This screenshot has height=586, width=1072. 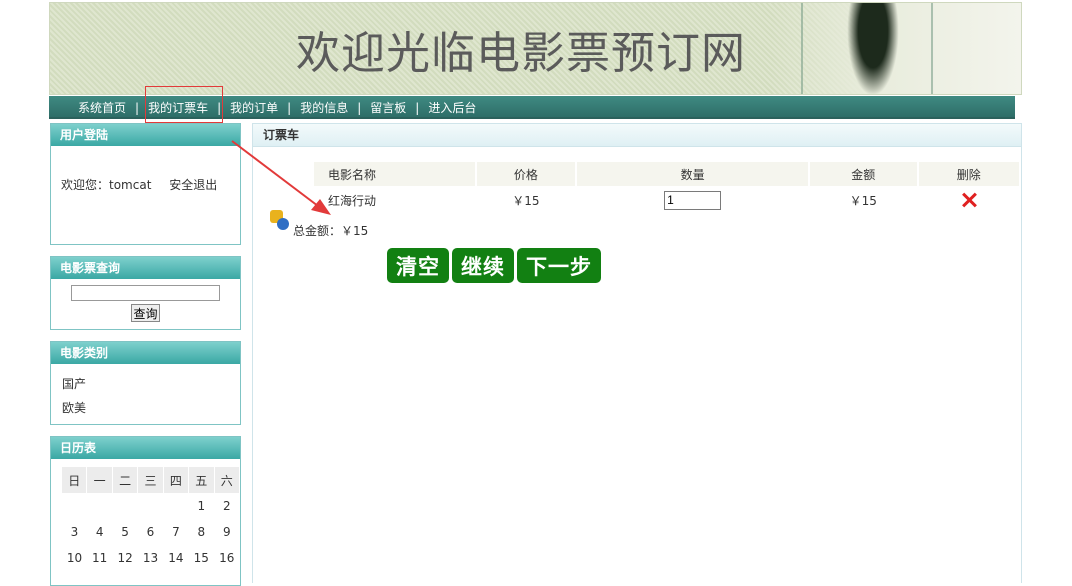 I want to click on site-title: 欢迎光临电影票预订网, so click(x=521, y=53).